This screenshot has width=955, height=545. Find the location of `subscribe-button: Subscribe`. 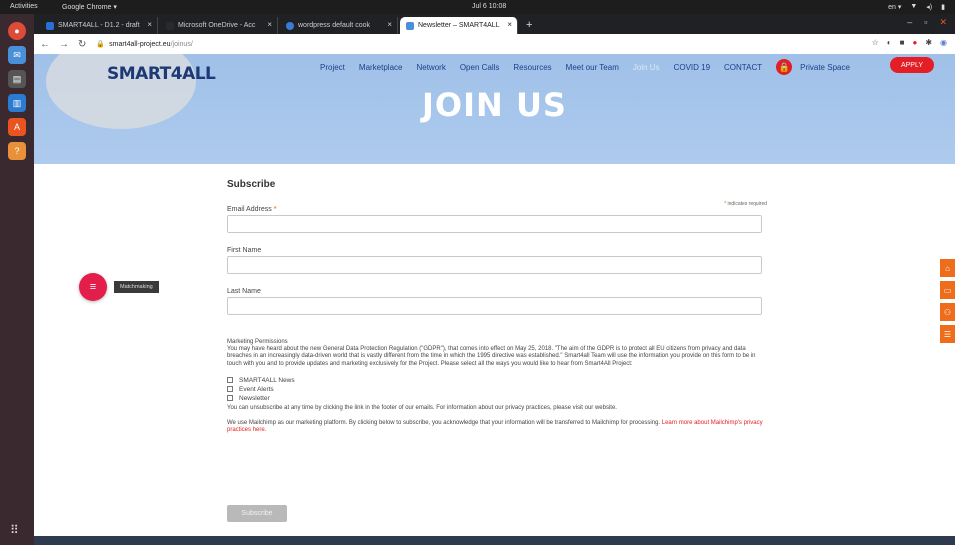

subscribe-button: Subscribe is located at coordinates (257, 513).